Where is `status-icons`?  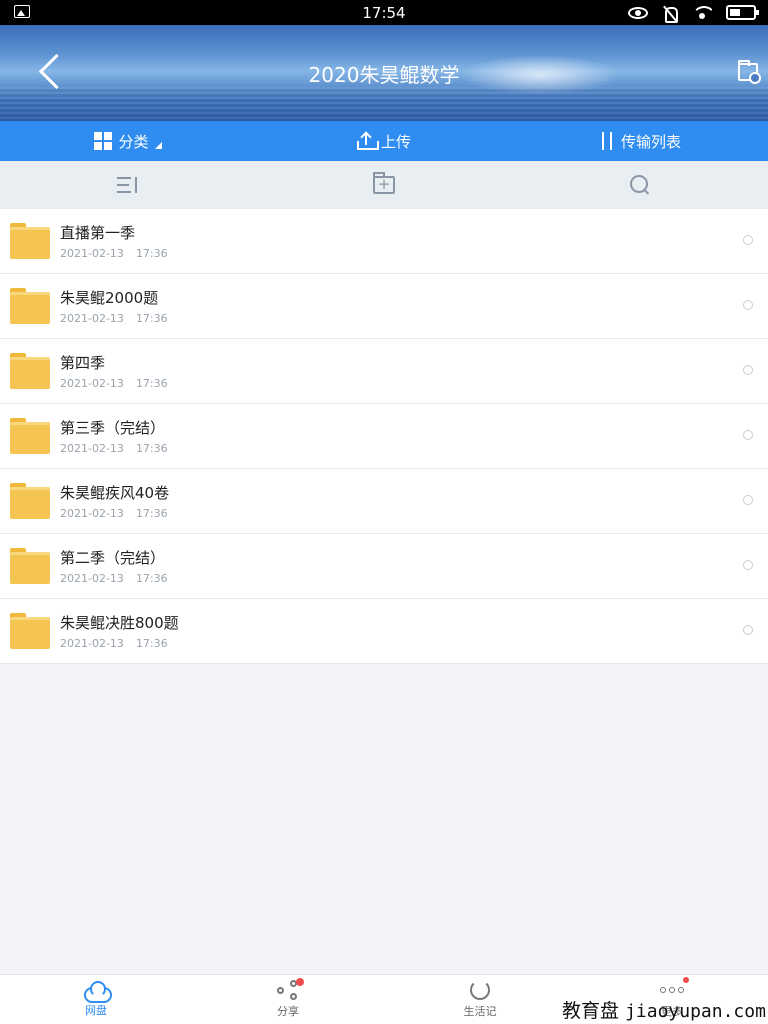
status-icons is located at coordinates (693, 12).